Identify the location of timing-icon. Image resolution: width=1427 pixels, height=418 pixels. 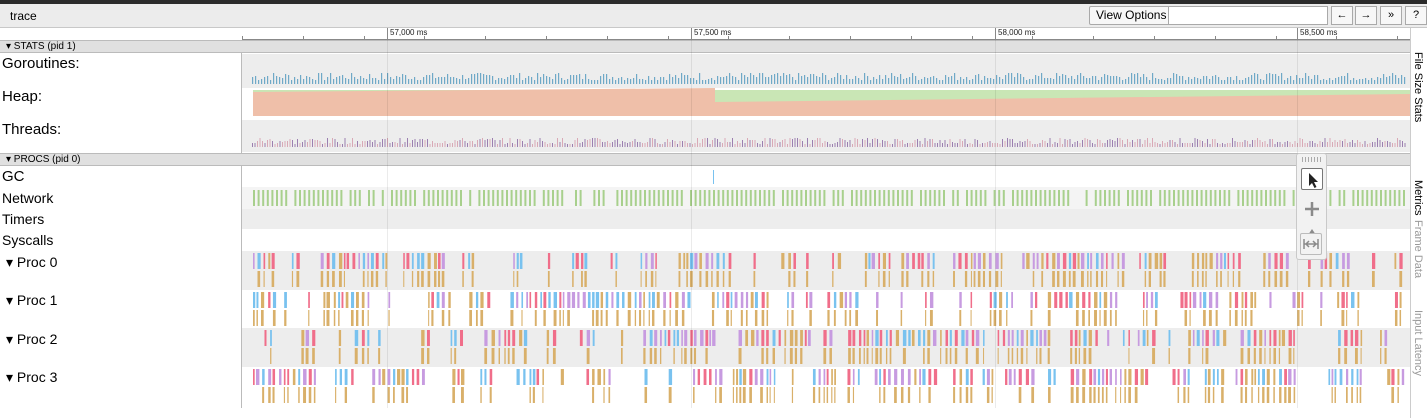
(1311, 244).